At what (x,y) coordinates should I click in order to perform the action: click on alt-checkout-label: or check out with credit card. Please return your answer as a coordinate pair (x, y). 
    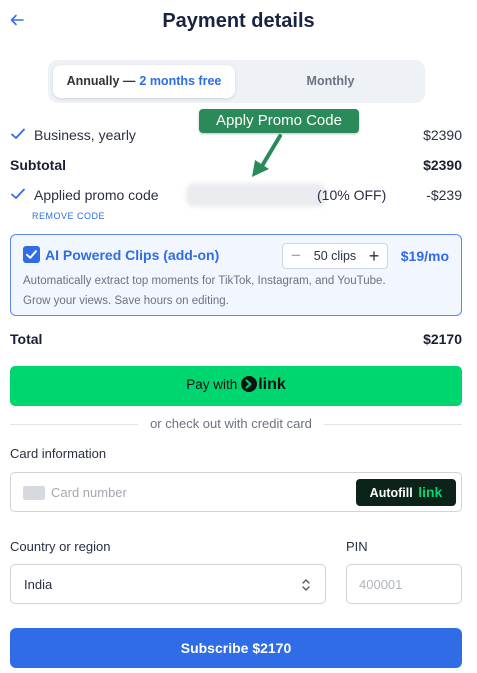
    Looking at the image, I should click on (231, 423).